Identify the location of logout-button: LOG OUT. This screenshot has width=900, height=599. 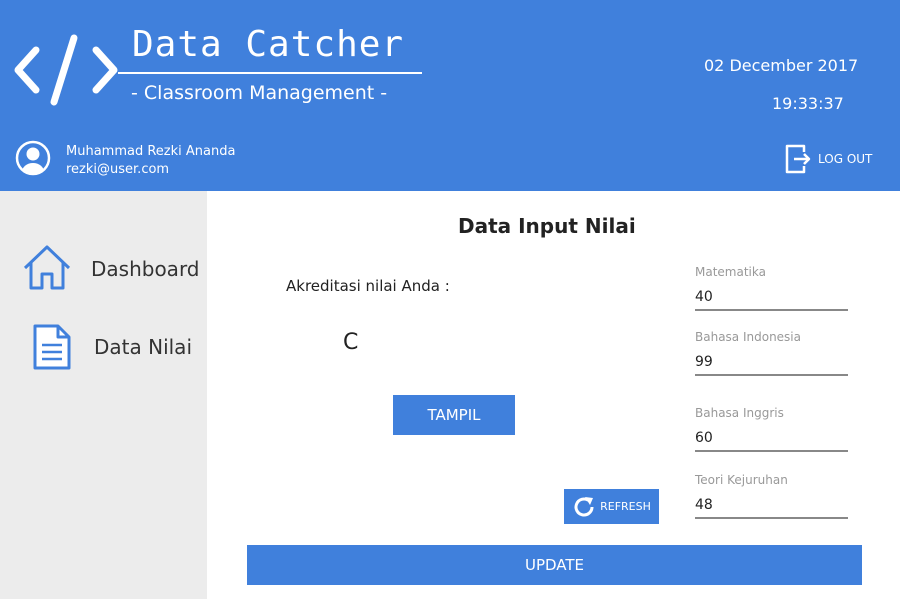
(828, 159).